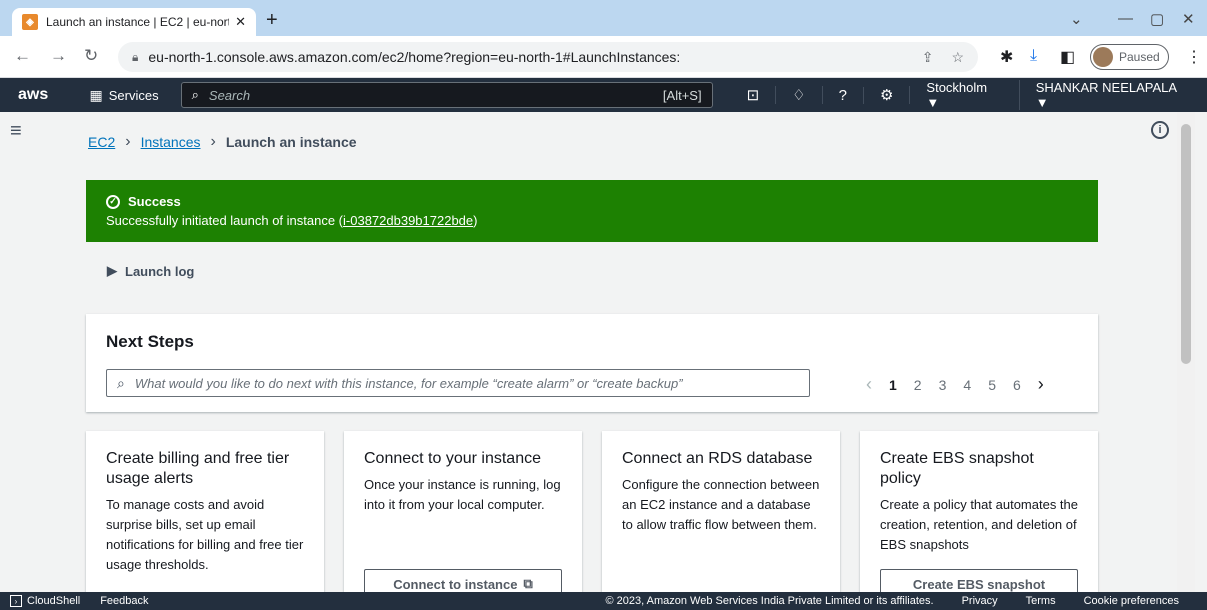 This screenshot has width=1207, height=610. I want to click on settings-gear-icon: ⚙, so click(887, 95).